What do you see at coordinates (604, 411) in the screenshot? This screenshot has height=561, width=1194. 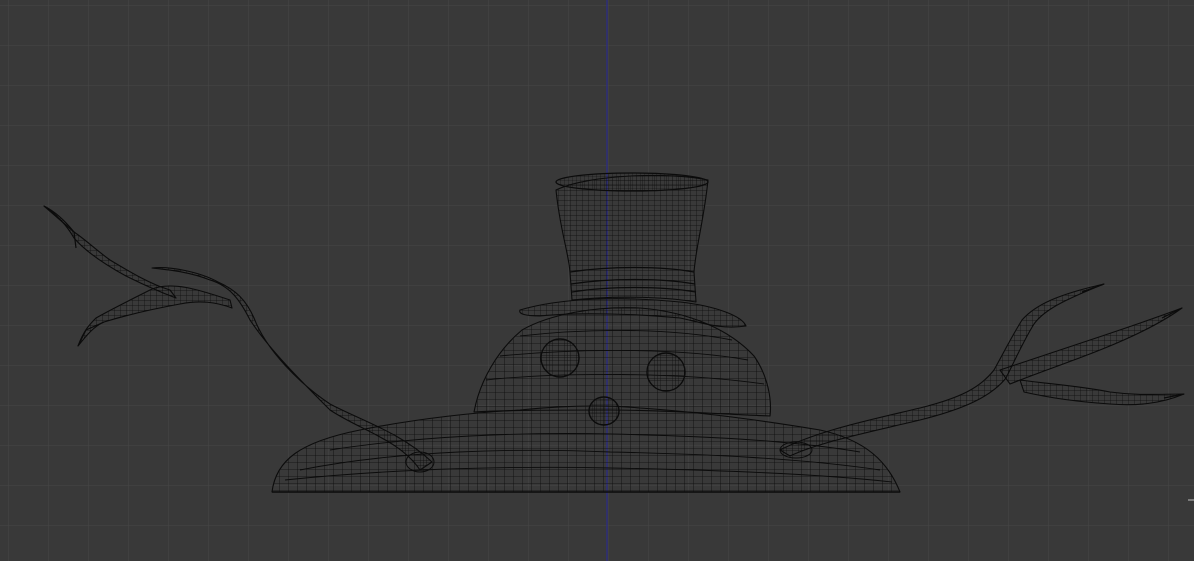 I see `button-nose` at bounding box center [604, 411].